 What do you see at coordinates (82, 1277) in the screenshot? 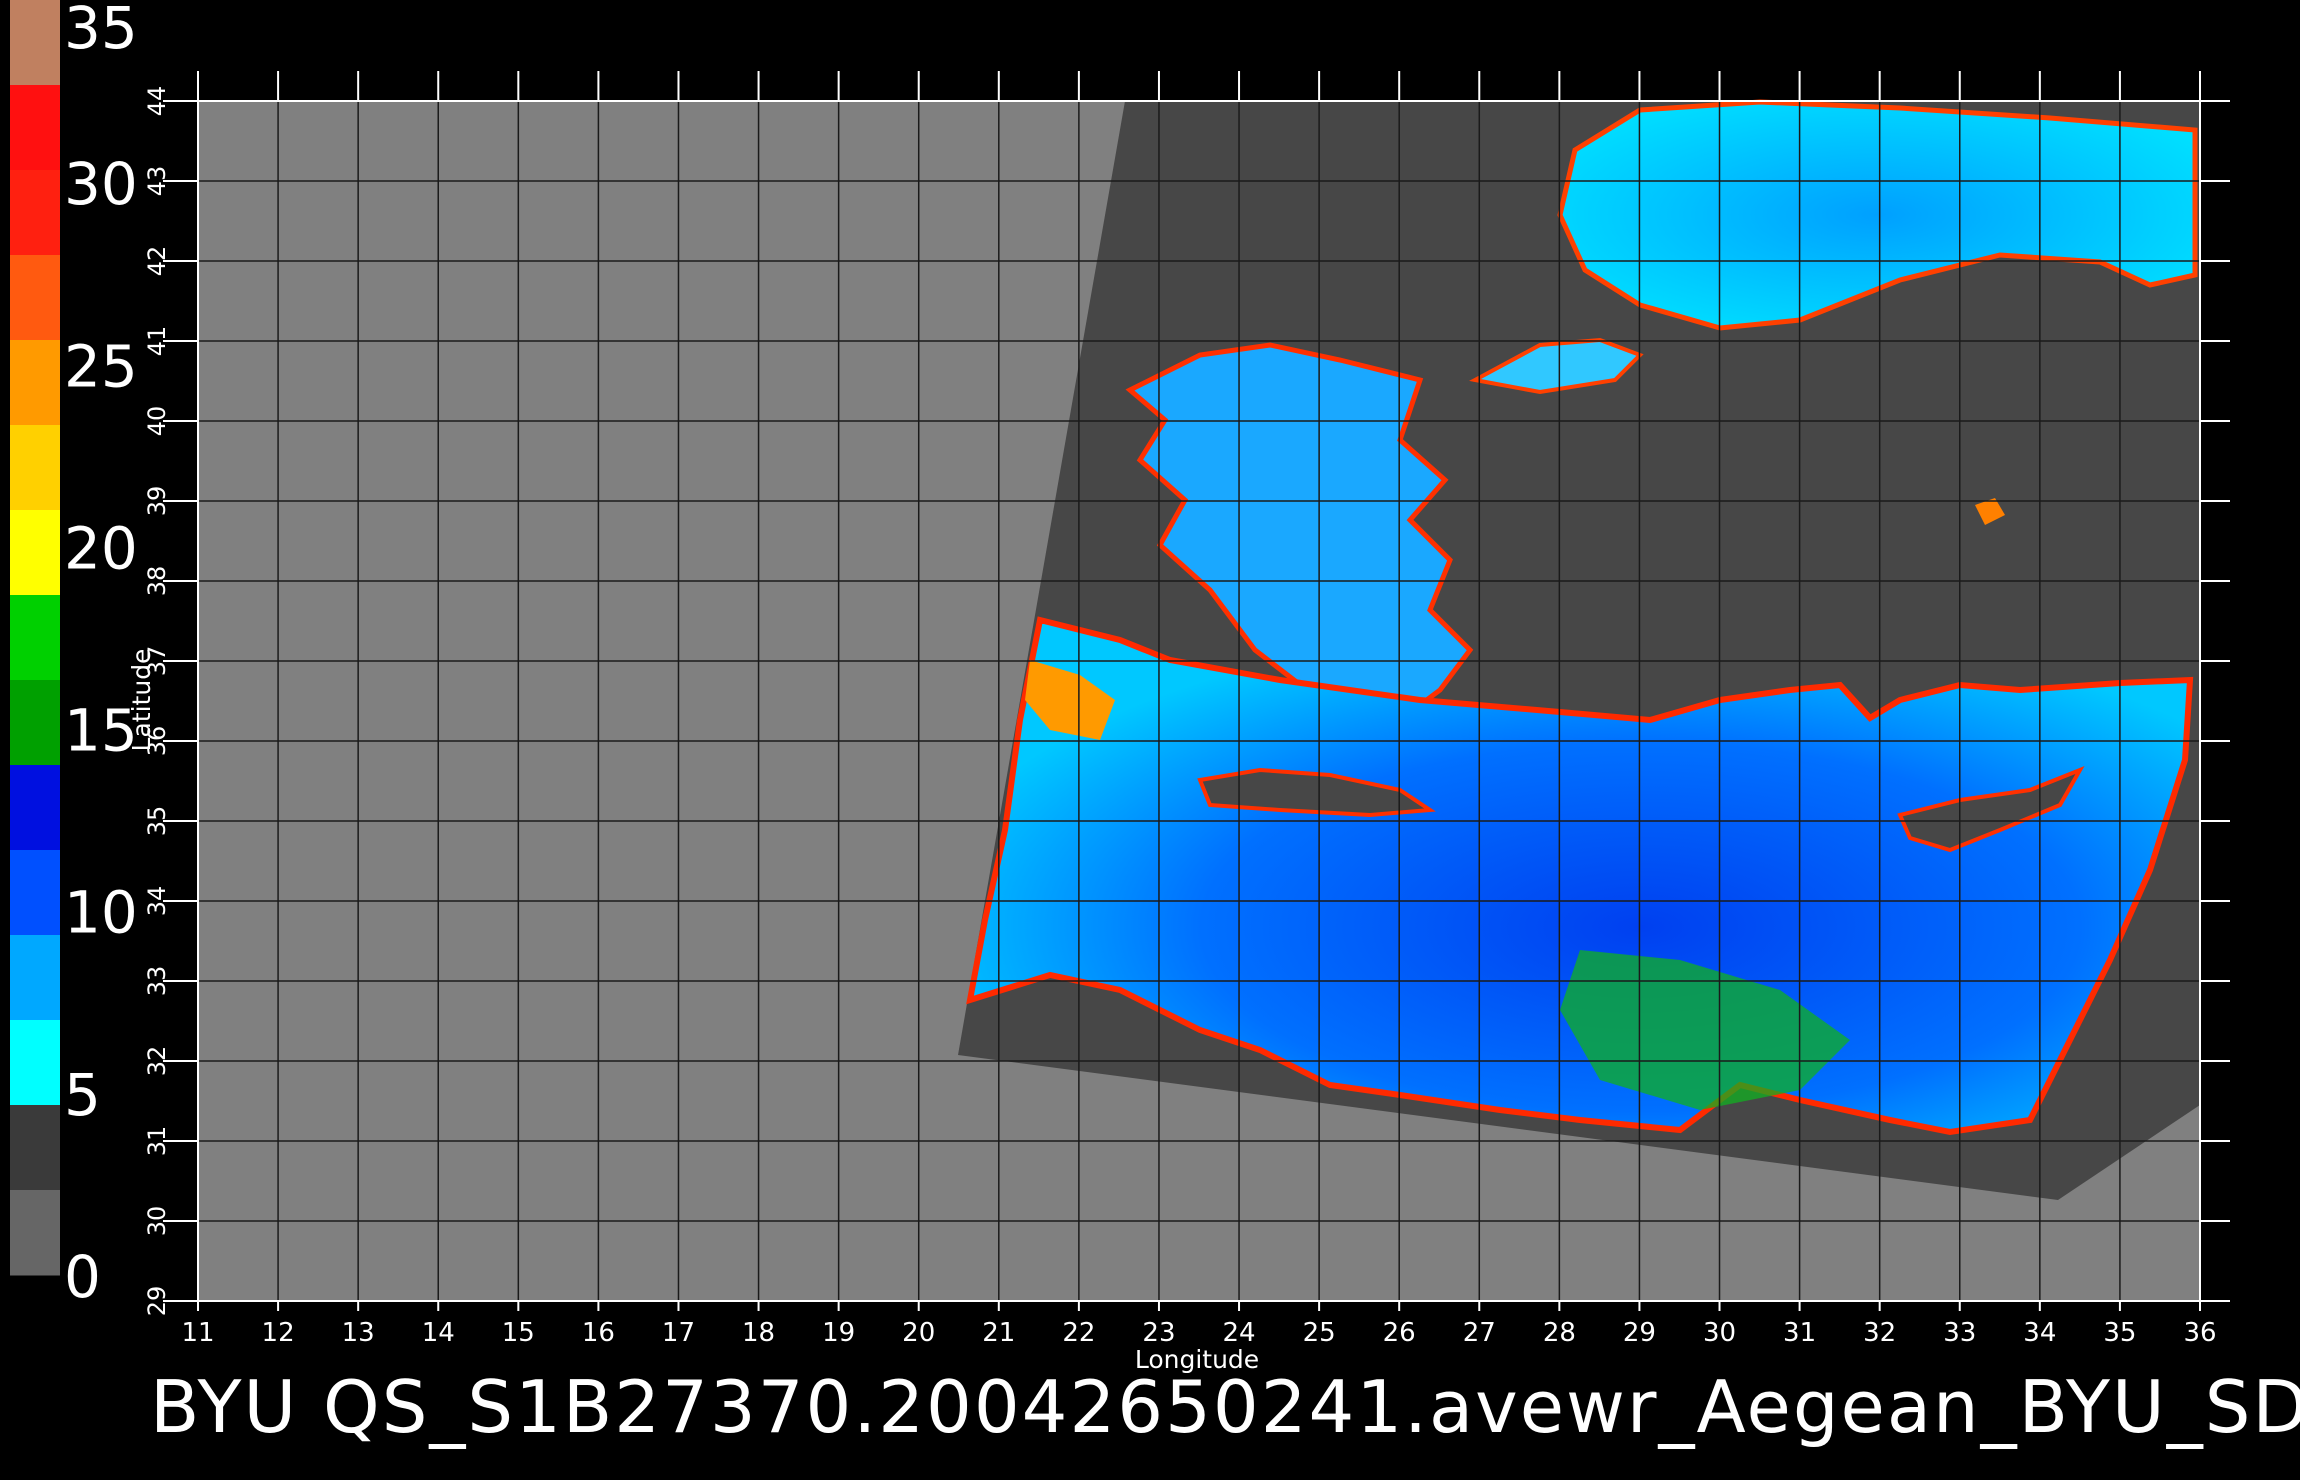
I see `colorbar-label: 0` at bounding box center [82, 1277].